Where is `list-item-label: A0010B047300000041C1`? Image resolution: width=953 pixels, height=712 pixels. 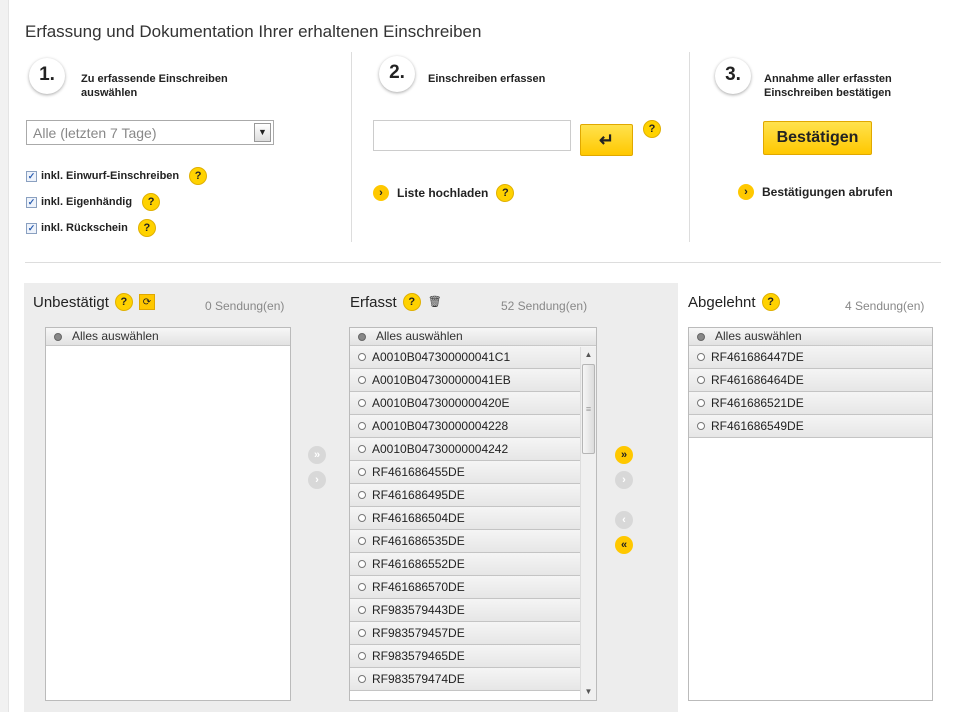
list-item-label: A0010B047300000041C1 is located at coordinates (441, 357).